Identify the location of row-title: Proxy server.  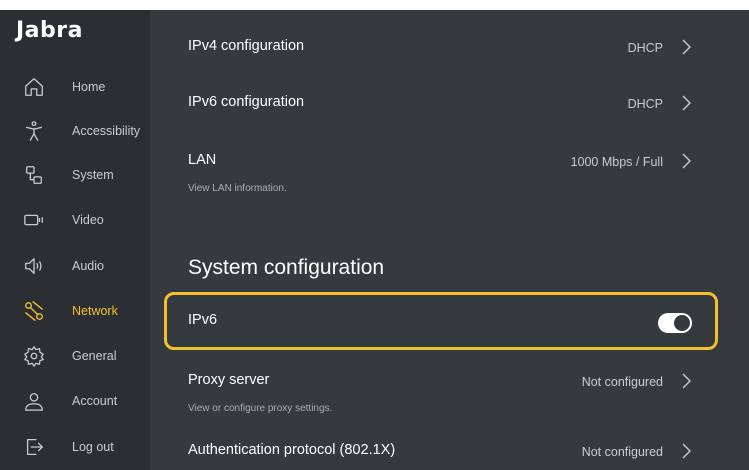
(229, 380).